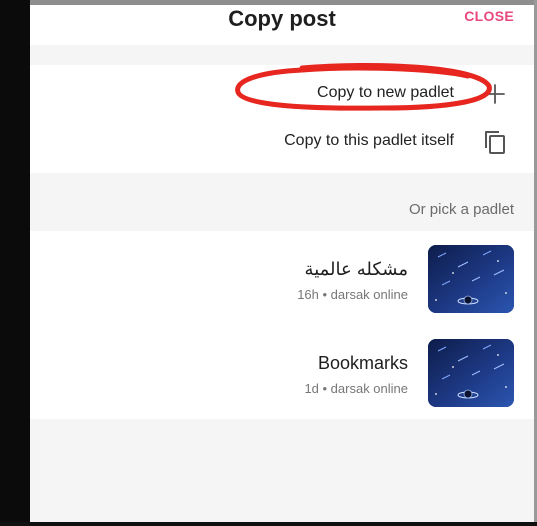 The width and height of the screenshot is (537, 526). What do you see at coordinates (362, 363) in the screenshot?
I see `padlet-name: Bookmarks` at bounding box center [362, 363].